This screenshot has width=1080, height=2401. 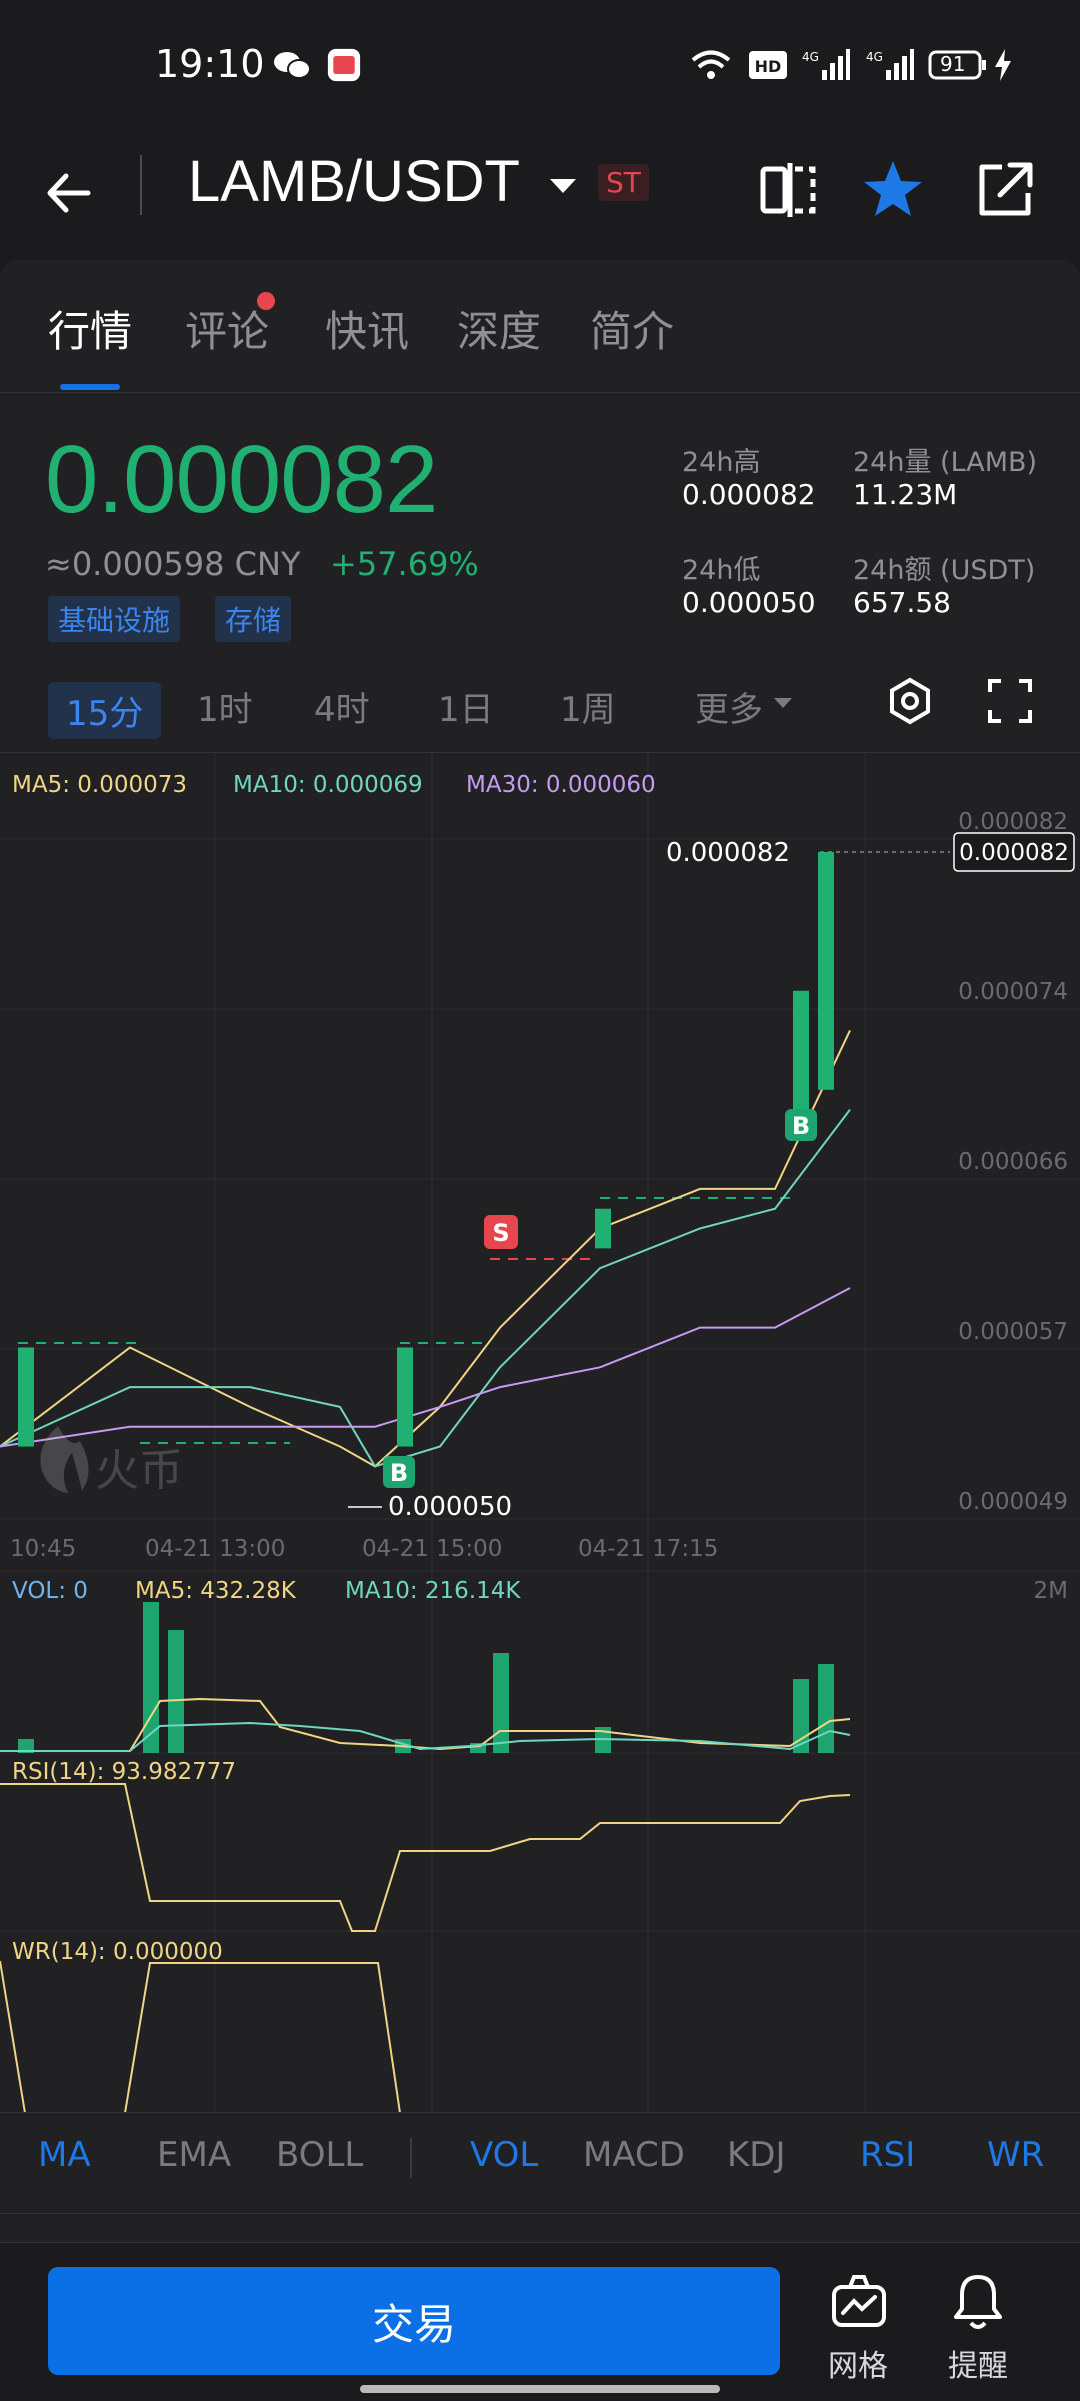 I want to click on volume-label: 24h量 (LAMB), so click(x=945, y=462).